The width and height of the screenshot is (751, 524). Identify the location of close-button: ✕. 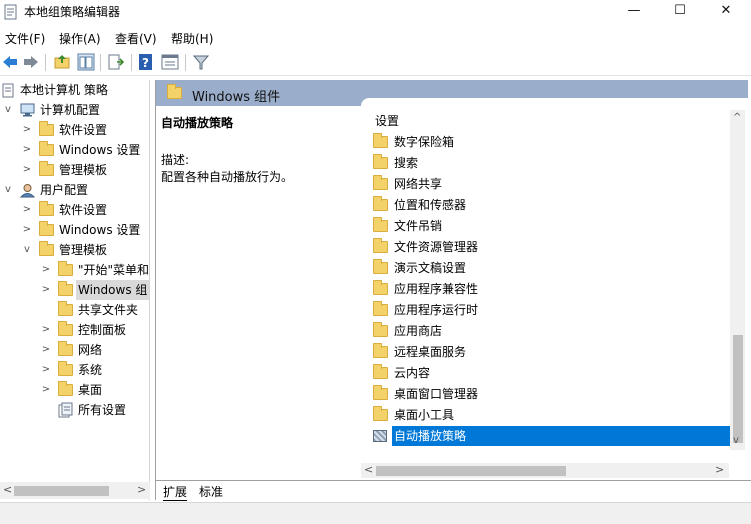
(726, 11).